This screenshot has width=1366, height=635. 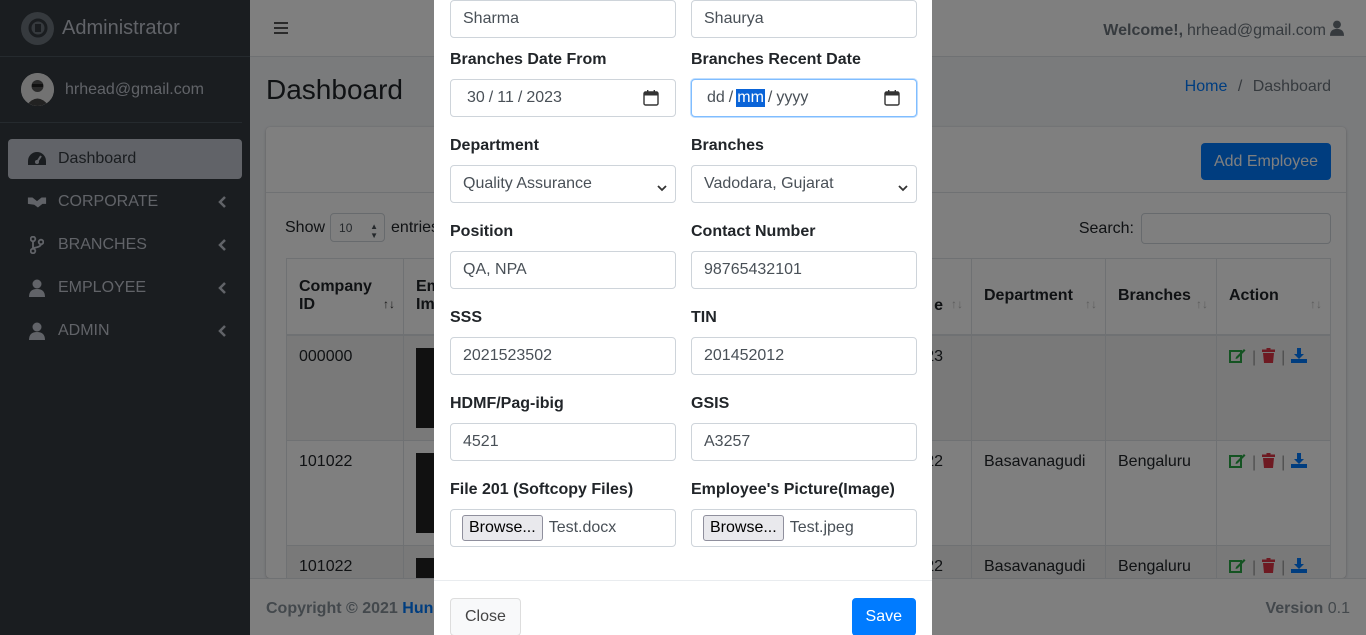 I want to click on gsis-label: GSIS, so click(x=710, y=403).